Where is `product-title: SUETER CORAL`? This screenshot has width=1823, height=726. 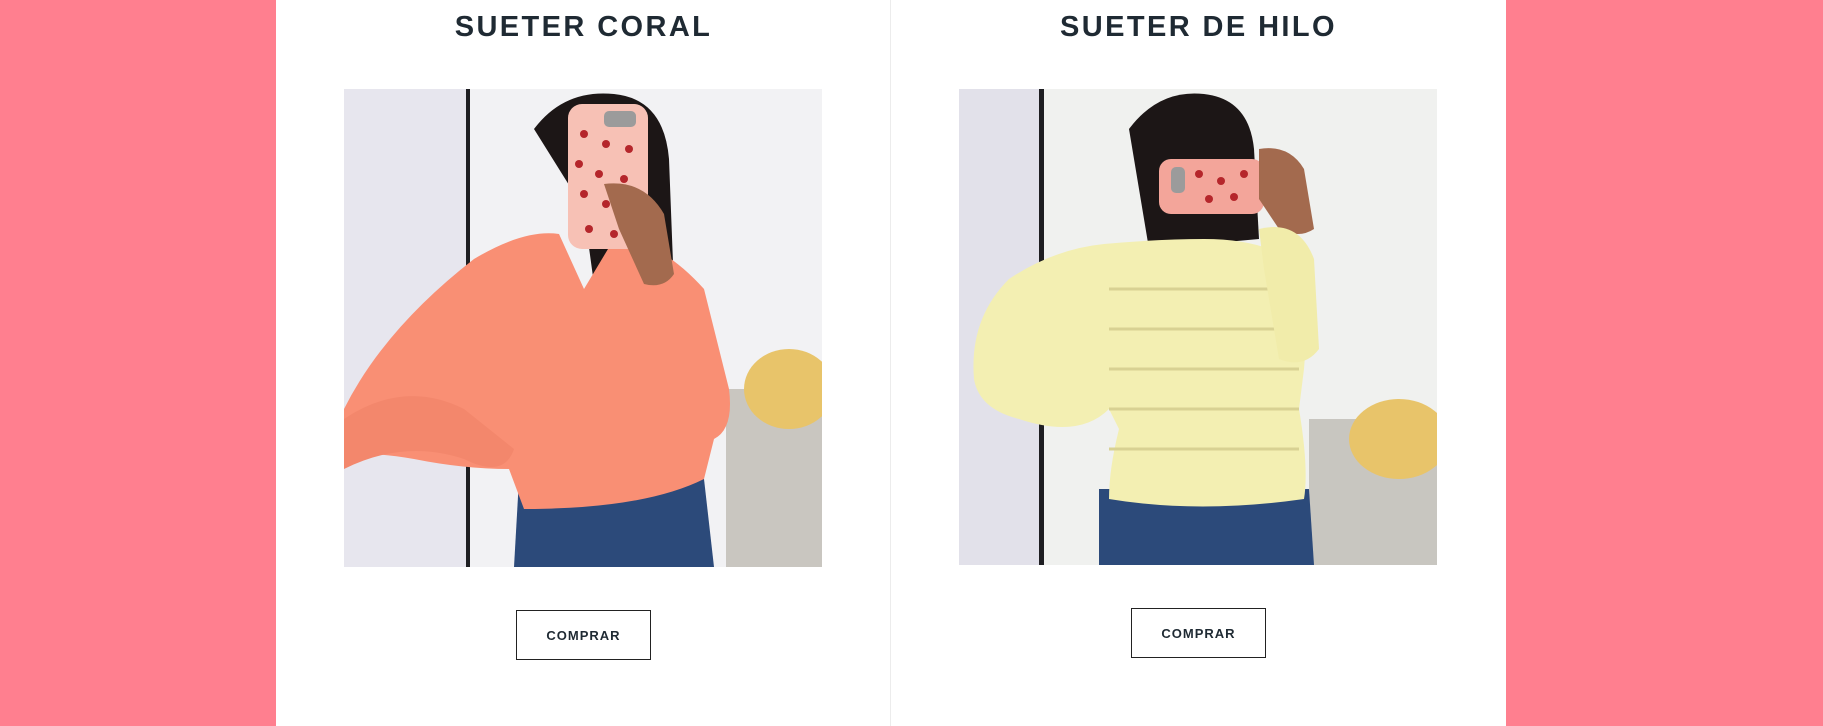
product-title: SUETER CORAL is located at coordinates (583, 27).